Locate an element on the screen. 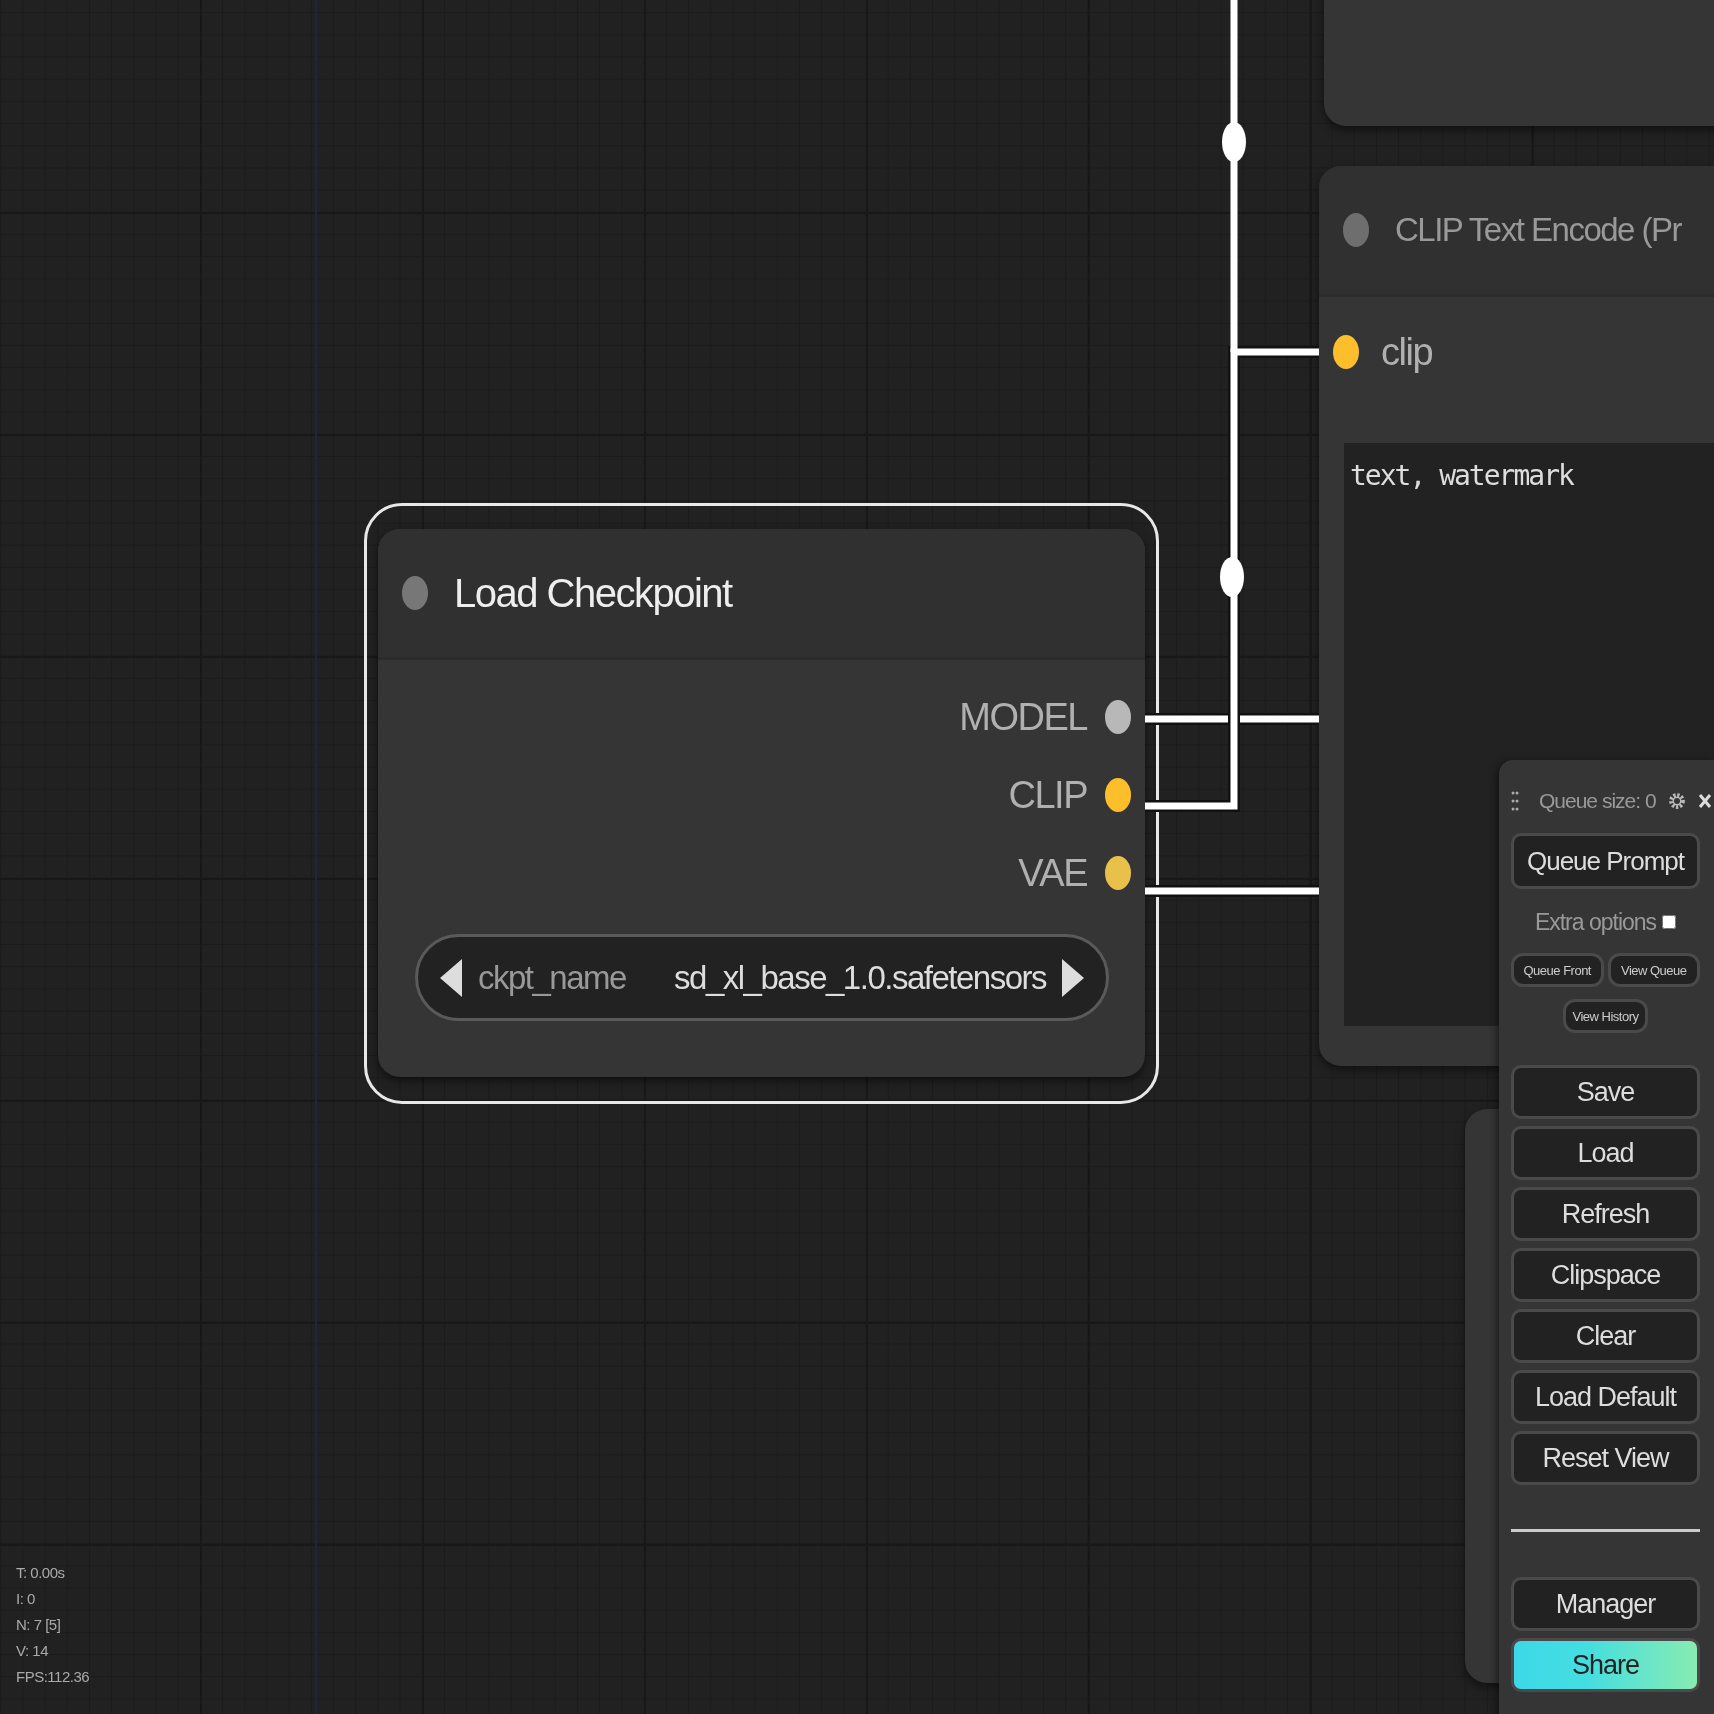 This screenshot has height=1714, width=1714. input-label: clip is located at coordinates (1407, 352).